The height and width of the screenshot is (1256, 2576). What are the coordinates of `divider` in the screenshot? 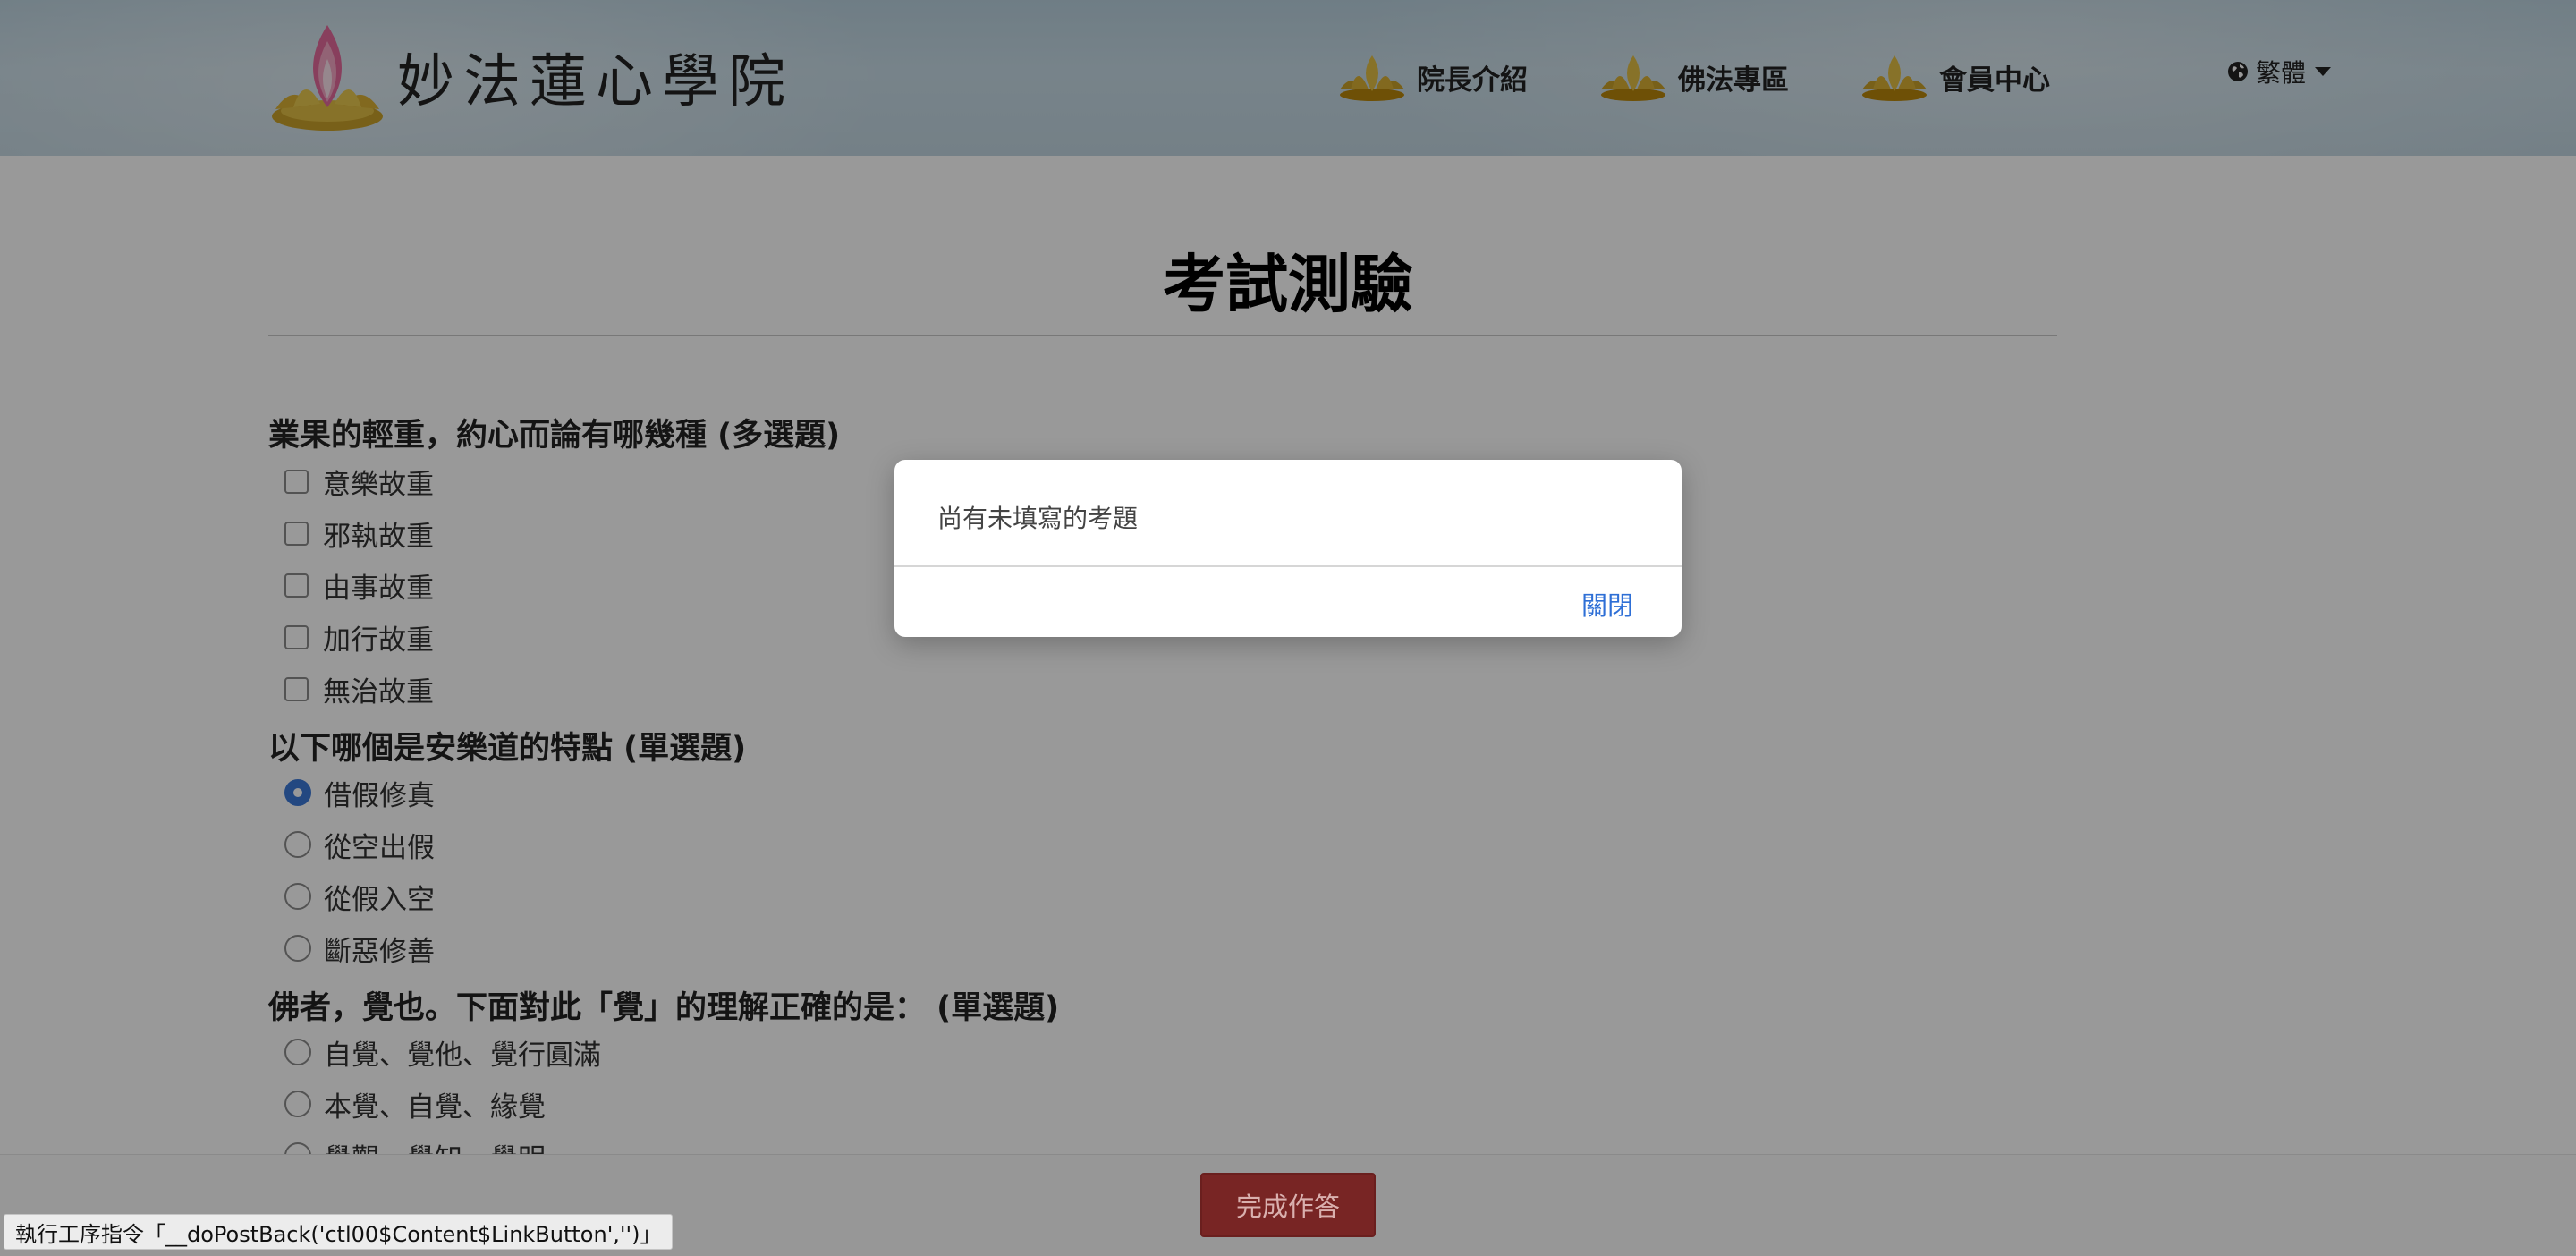 It's located at (1288, 566).